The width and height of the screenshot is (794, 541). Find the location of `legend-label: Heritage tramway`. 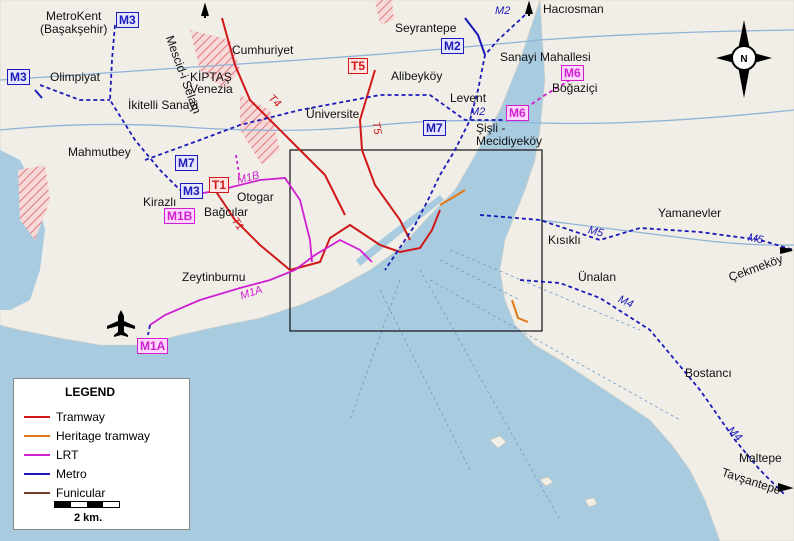

legend-label: Heritage tramway is located at coordinates (103, 436).